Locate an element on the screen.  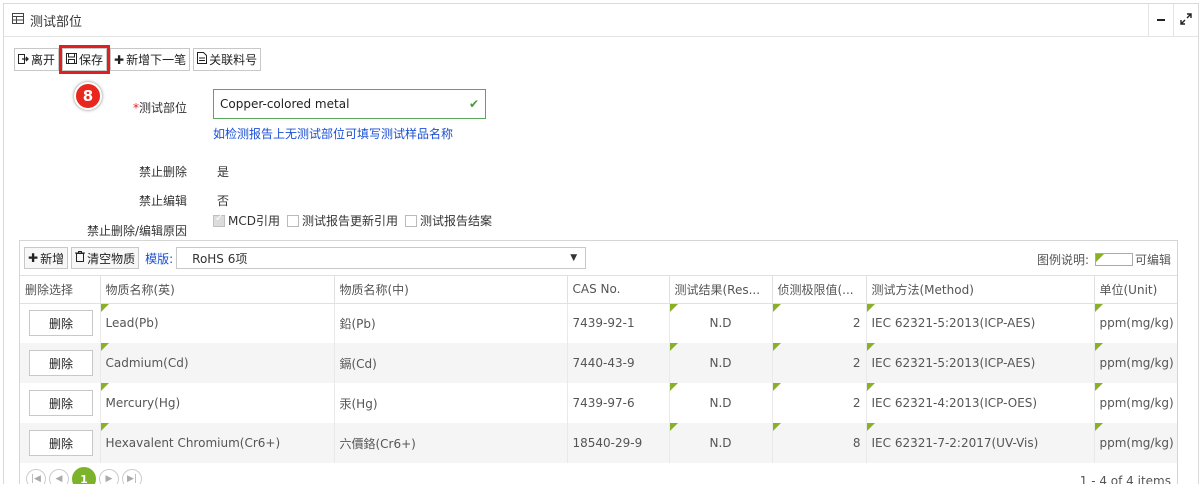
cell-name-cn: 六價鉻(Cr6+) is located at coordinates (451, 443).